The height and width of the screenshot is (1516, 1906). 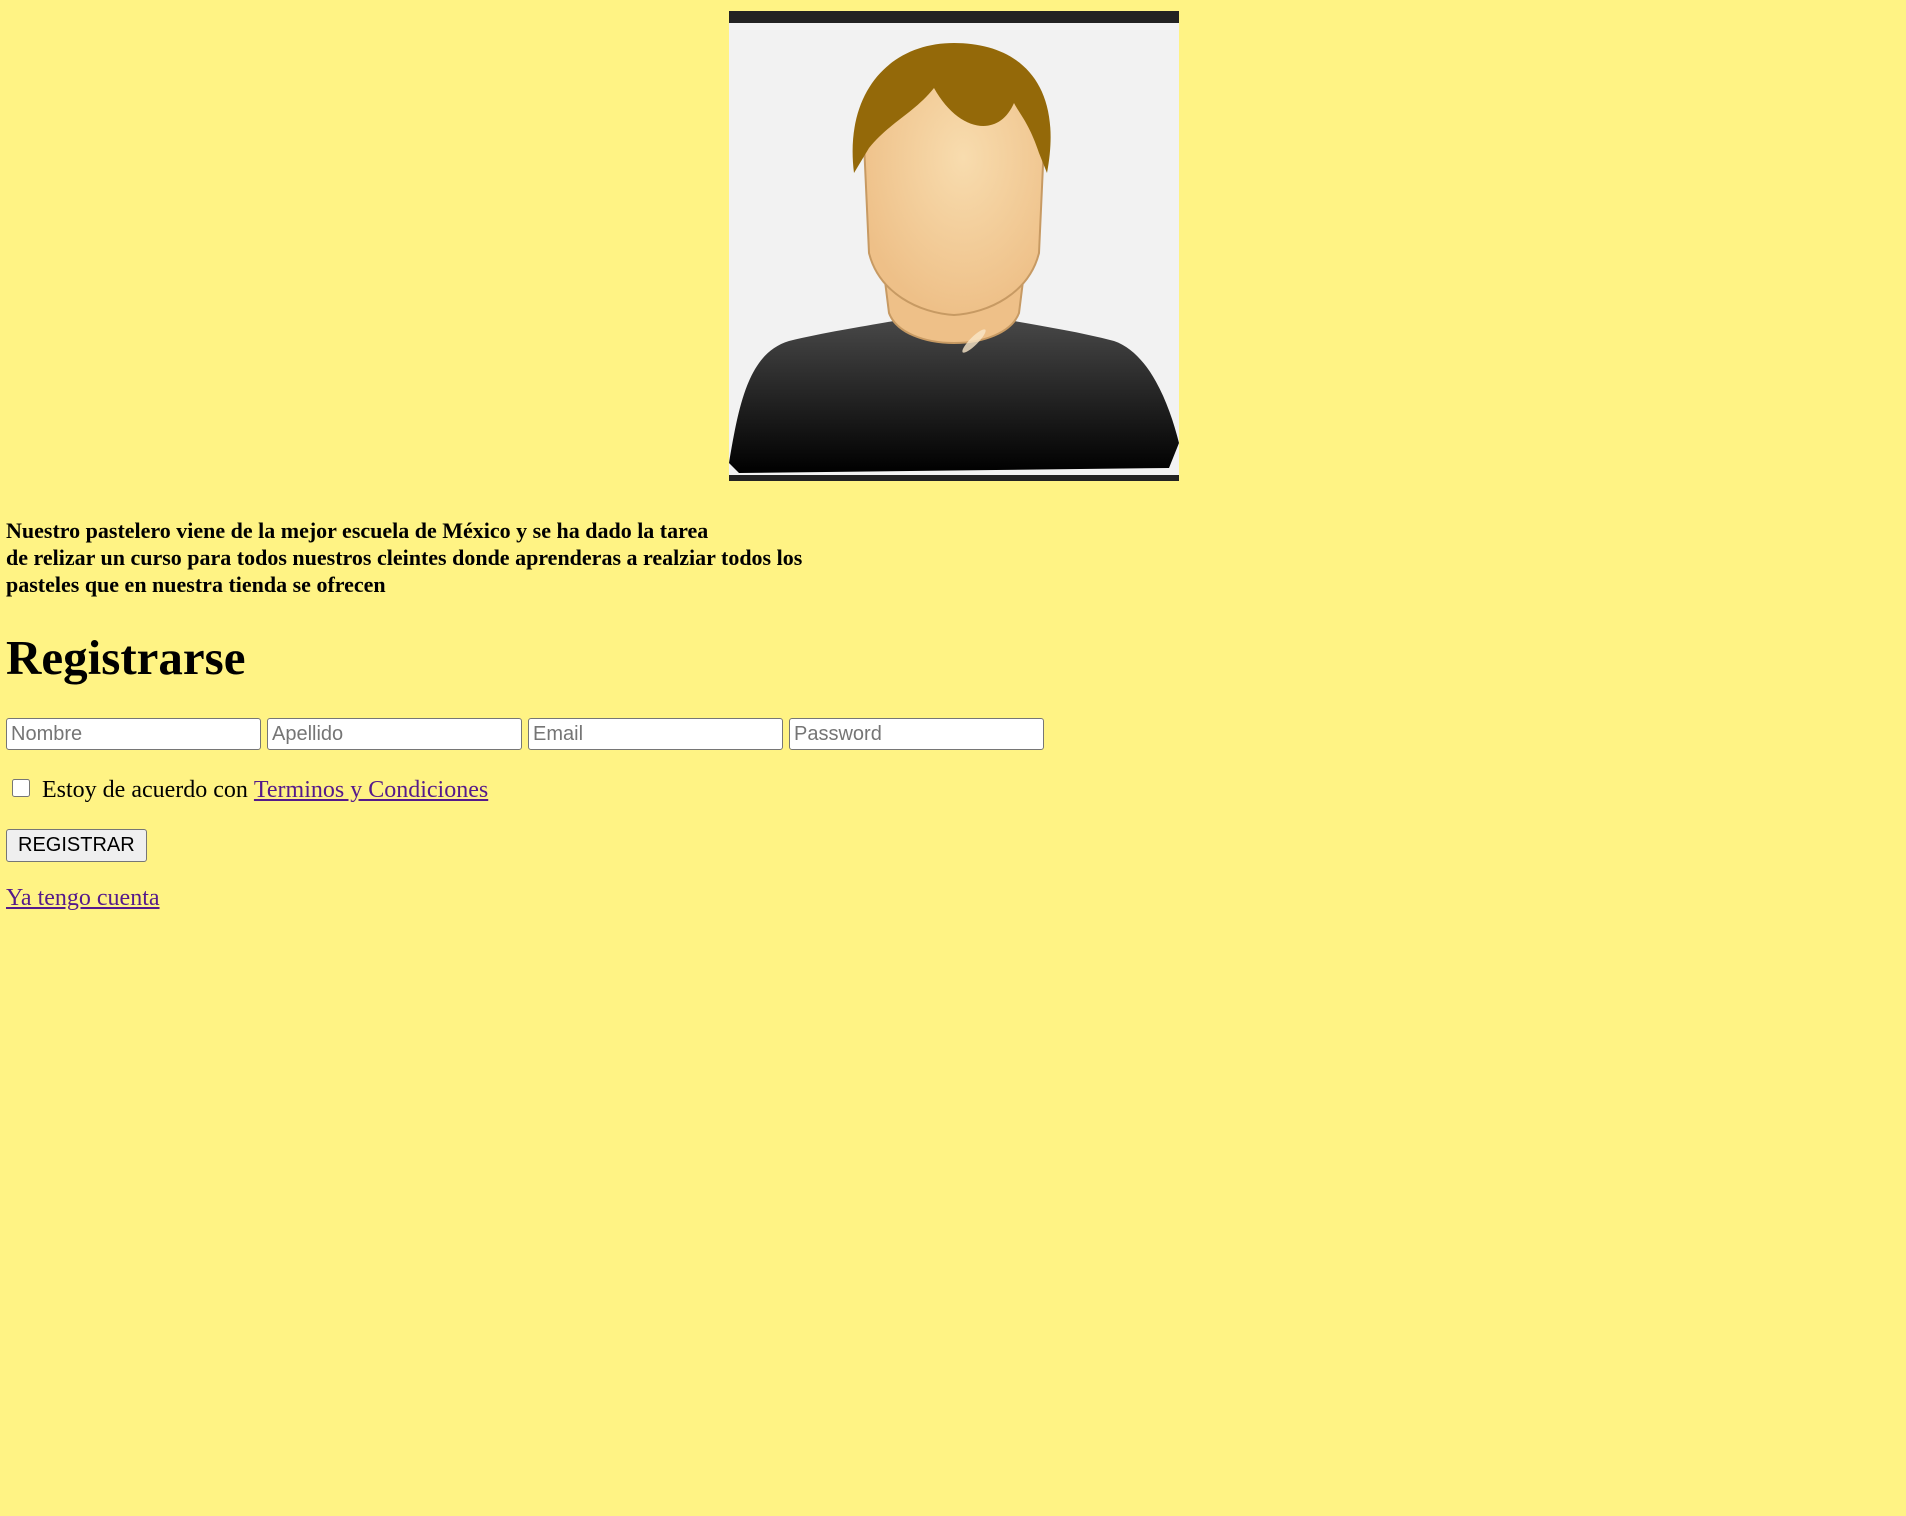 I want to click on register-button: REGISTRAR, so click(x=76, y=845).